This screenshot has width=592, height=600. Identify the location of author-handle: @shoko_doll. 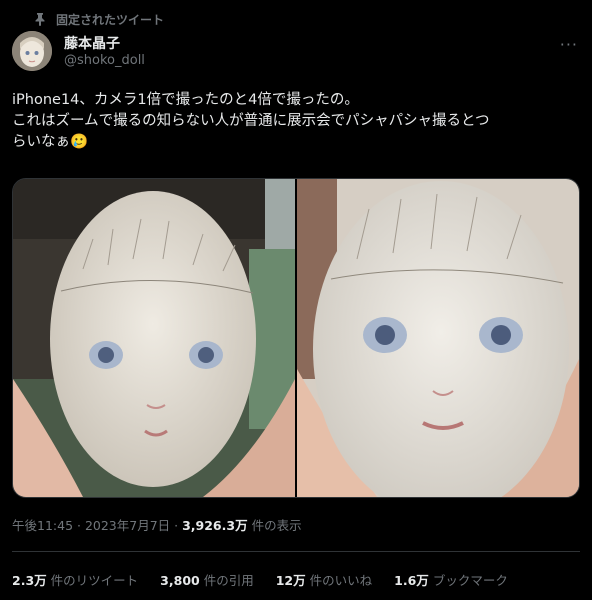
(104, 60).